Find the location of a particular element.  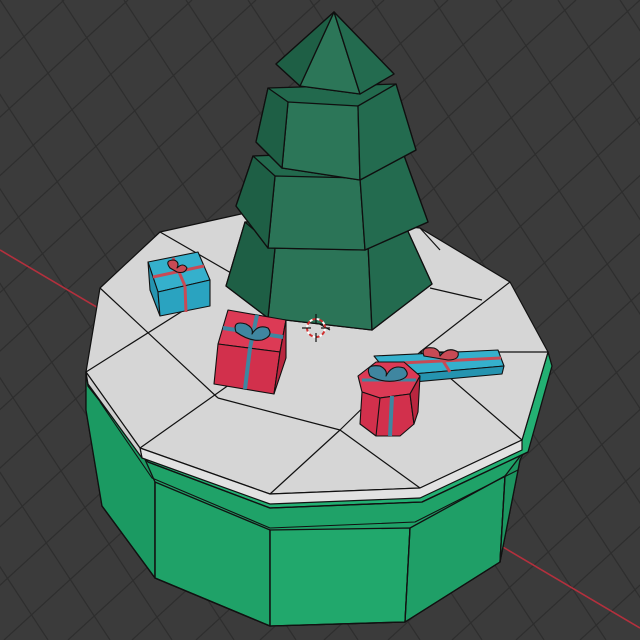

red-gift-center is located at coordinates (250, 352).